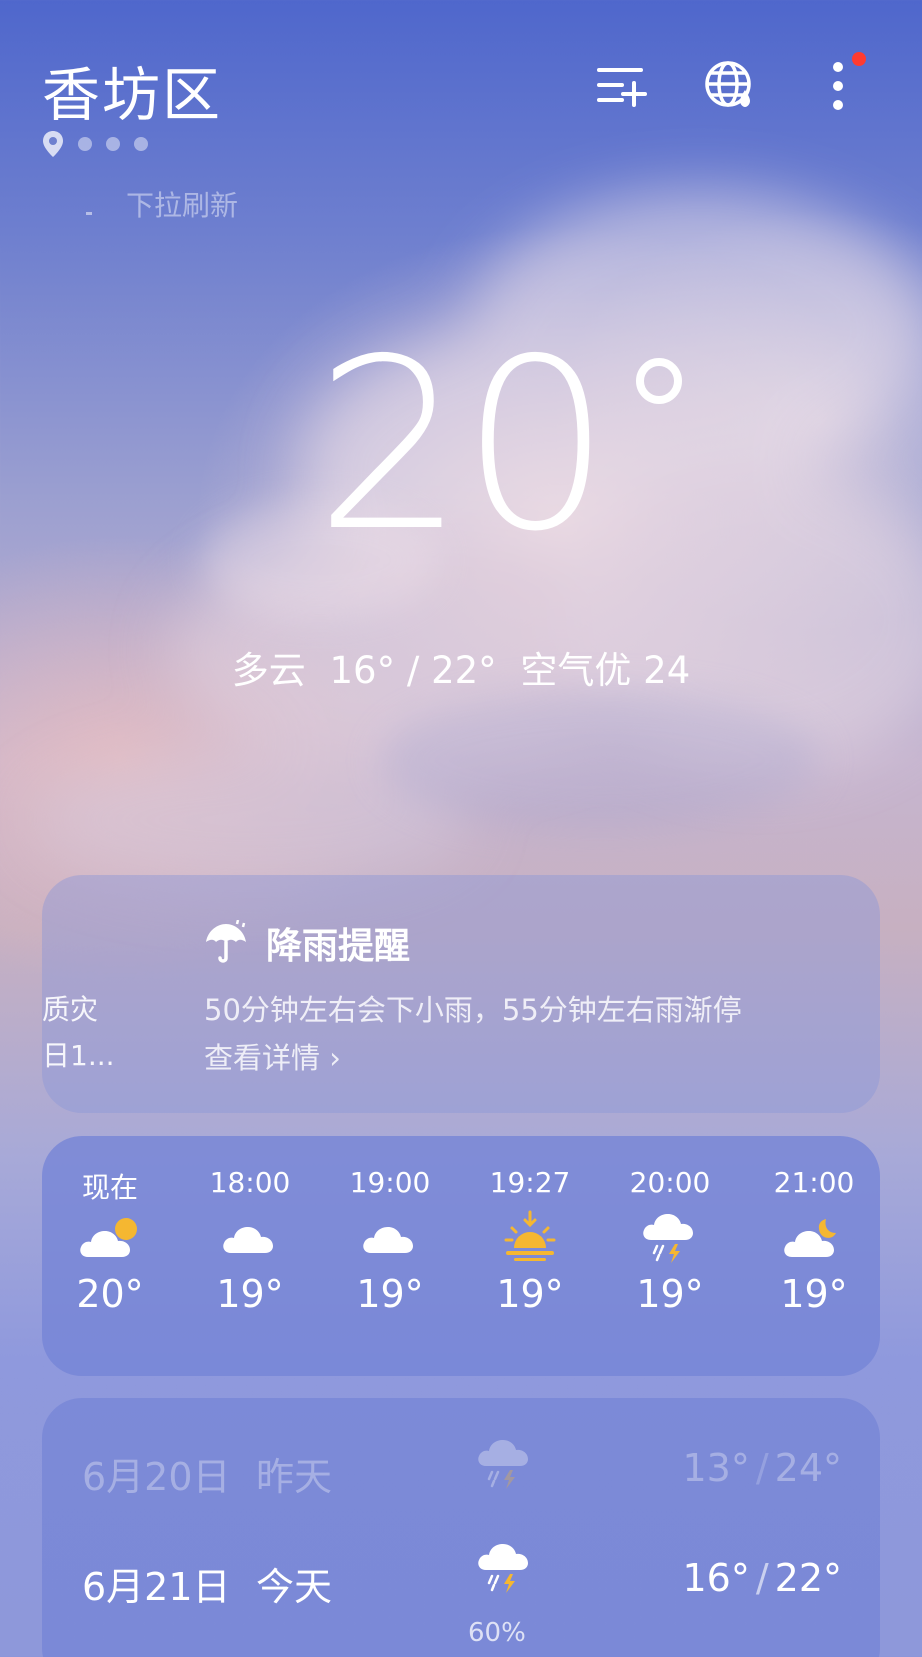 This screenshot has width=922, height=1657. Describe the element at coordinates (814, 1182) in the screenshot. I see `hour-time: 21:00` at that location.